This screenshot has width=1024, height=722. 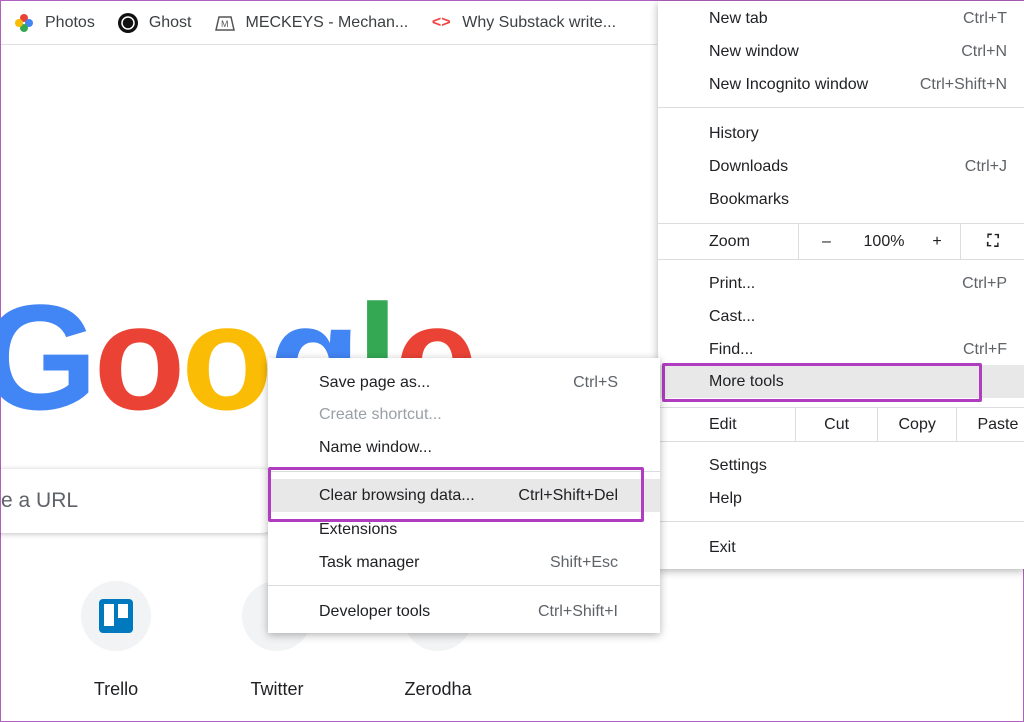 I want to click on google-photos-icon, so click(x=24, y=23).